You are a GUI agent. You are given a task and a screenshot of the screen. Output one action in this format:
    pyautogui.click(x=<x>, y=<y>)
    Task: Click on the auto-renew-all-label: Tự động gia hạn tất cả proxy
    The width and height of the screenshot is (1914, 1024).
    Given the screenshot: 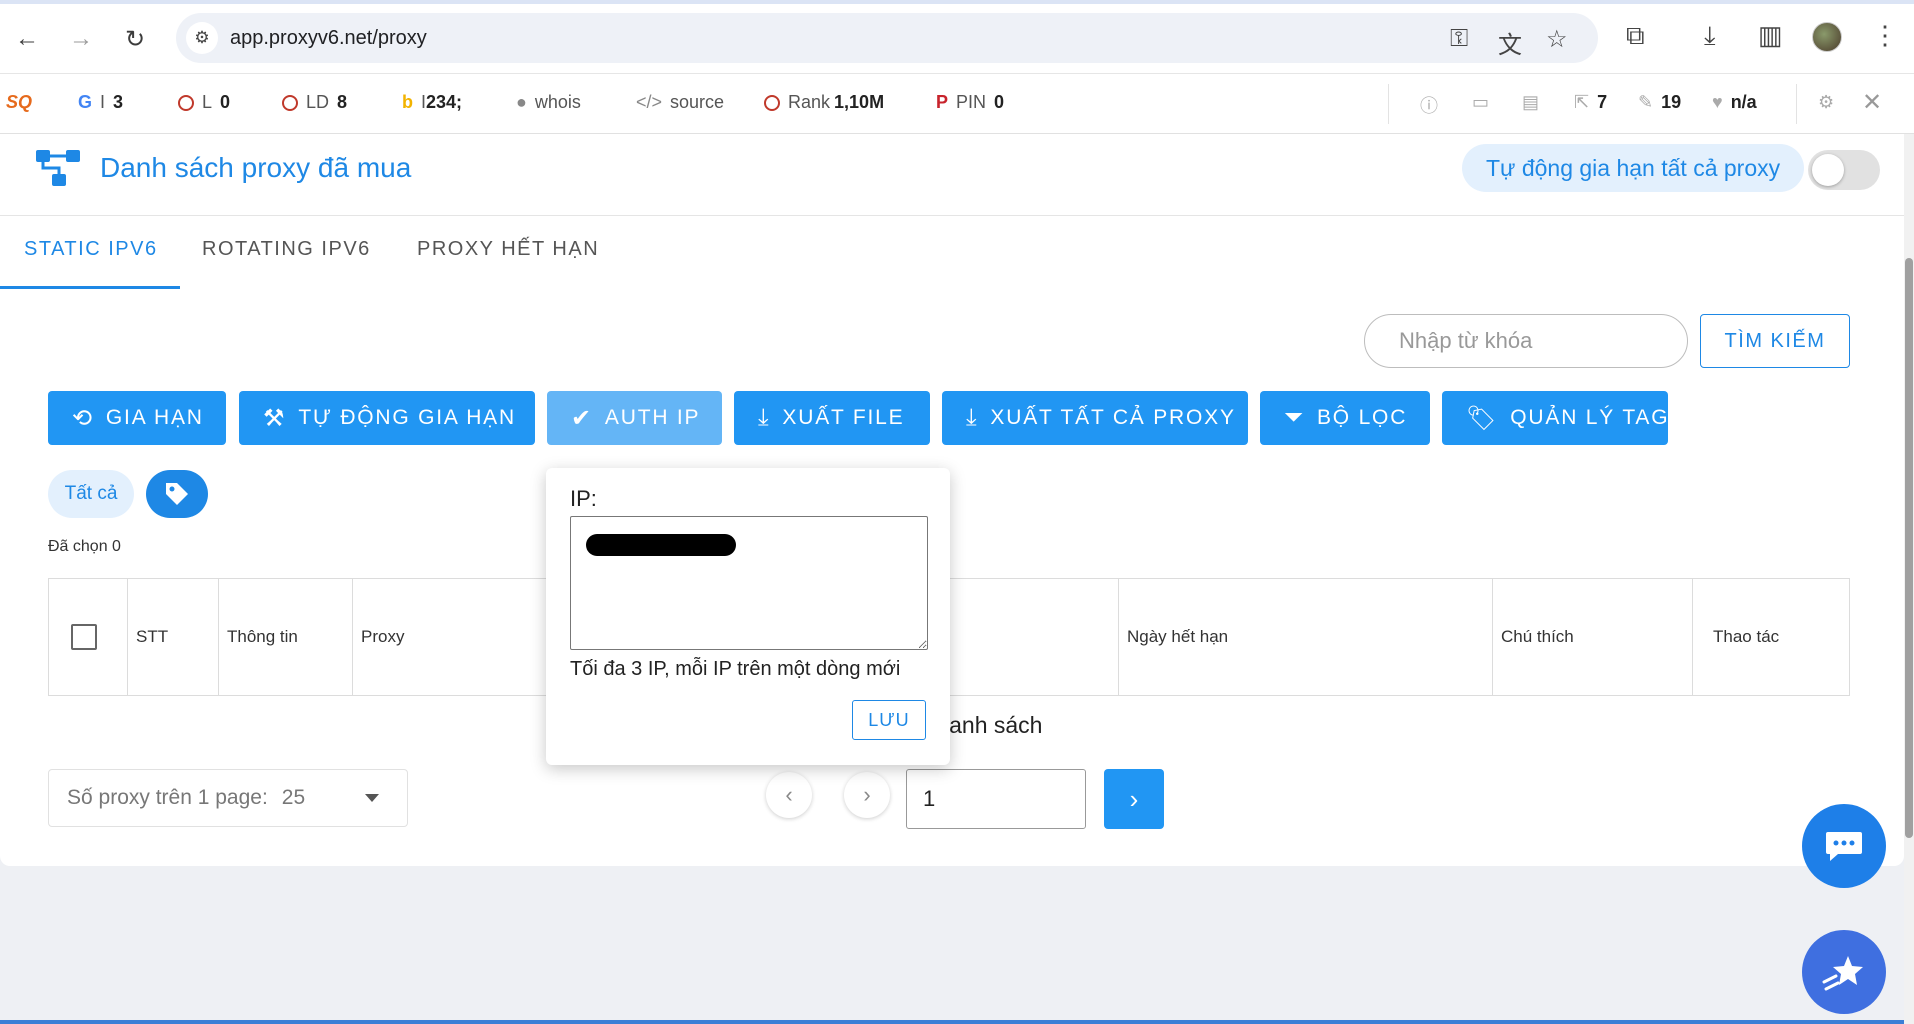 What is the action you would take?
    pyautogui.click(x=1633, y=168)
    